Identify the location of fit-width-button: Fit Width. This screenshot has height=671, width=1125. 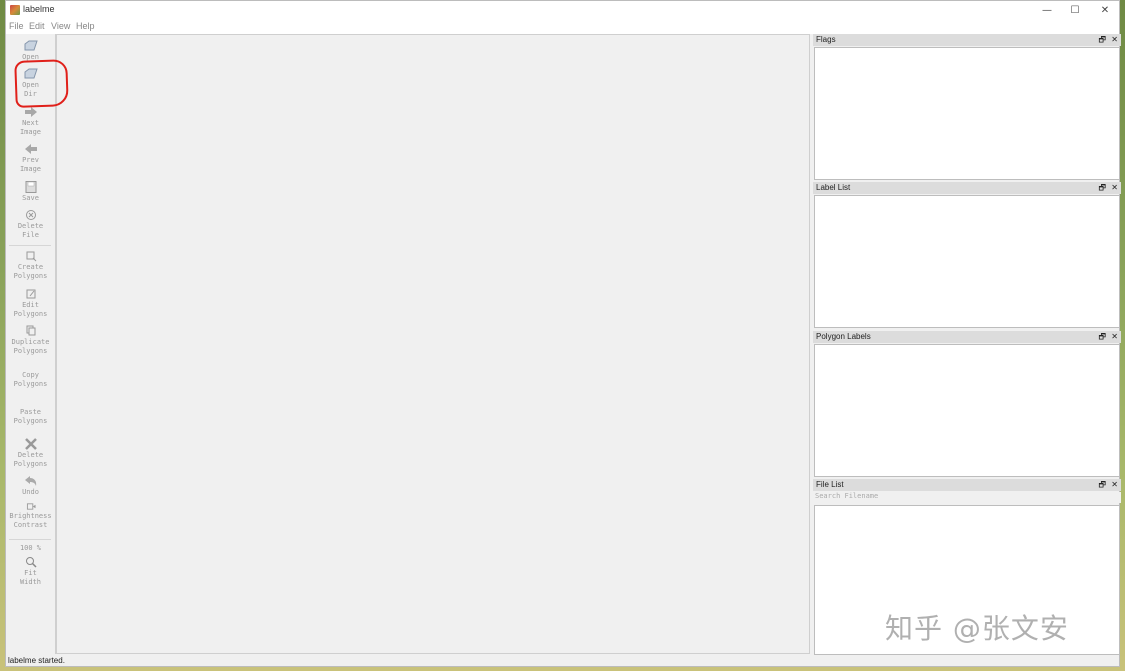
(30, 571).